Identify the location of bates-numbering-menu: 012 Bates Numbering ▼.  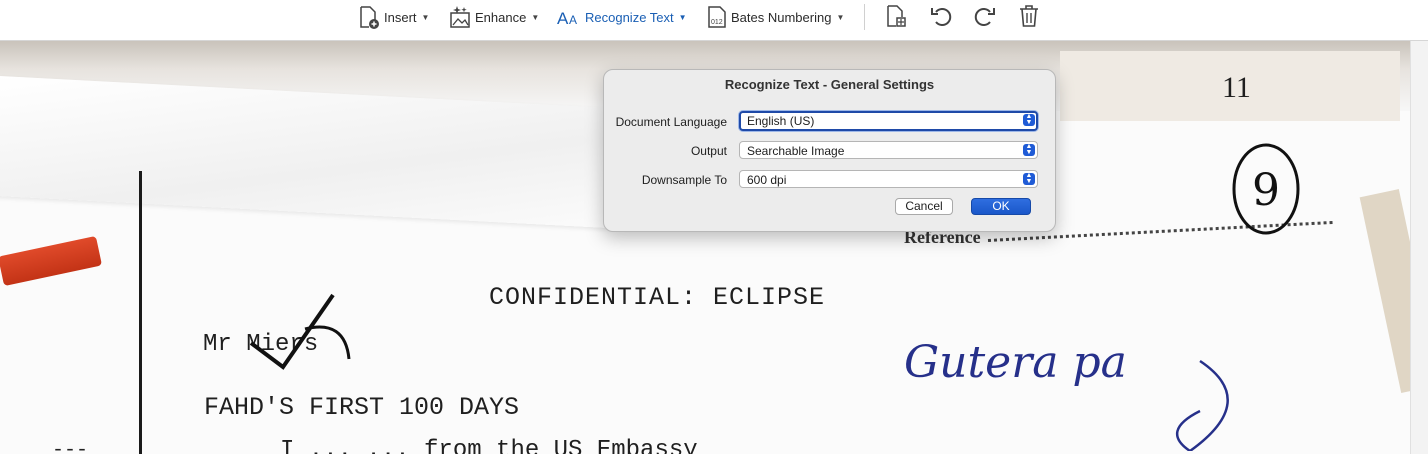
(775, 17).